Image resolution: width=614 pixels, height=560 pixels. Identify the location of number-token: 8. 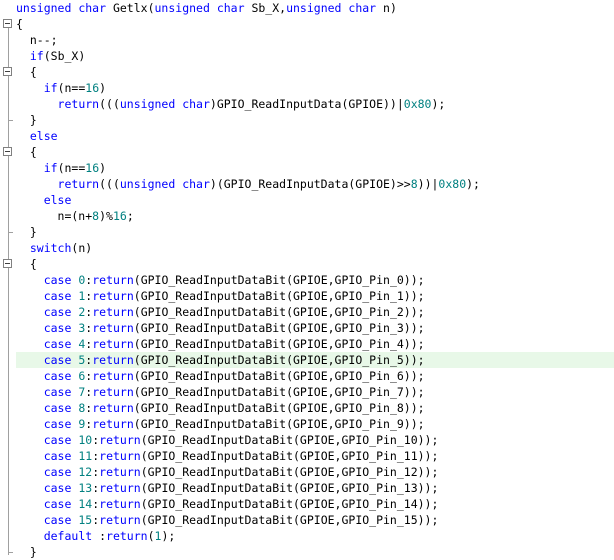
(414, 184).